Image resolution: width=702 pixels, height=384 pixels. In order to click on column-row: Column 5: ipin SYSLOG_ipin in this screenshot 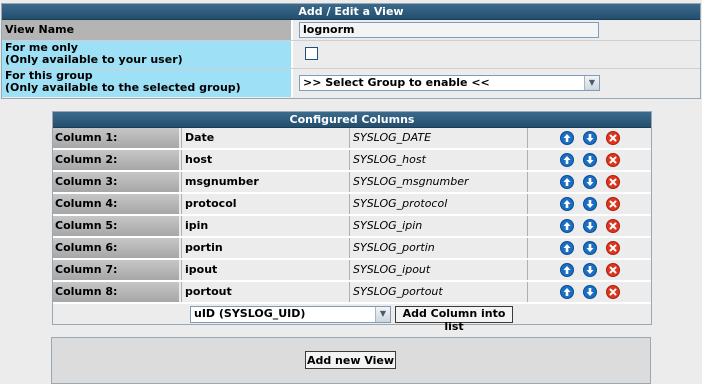, I will do `click(352, 227)`.